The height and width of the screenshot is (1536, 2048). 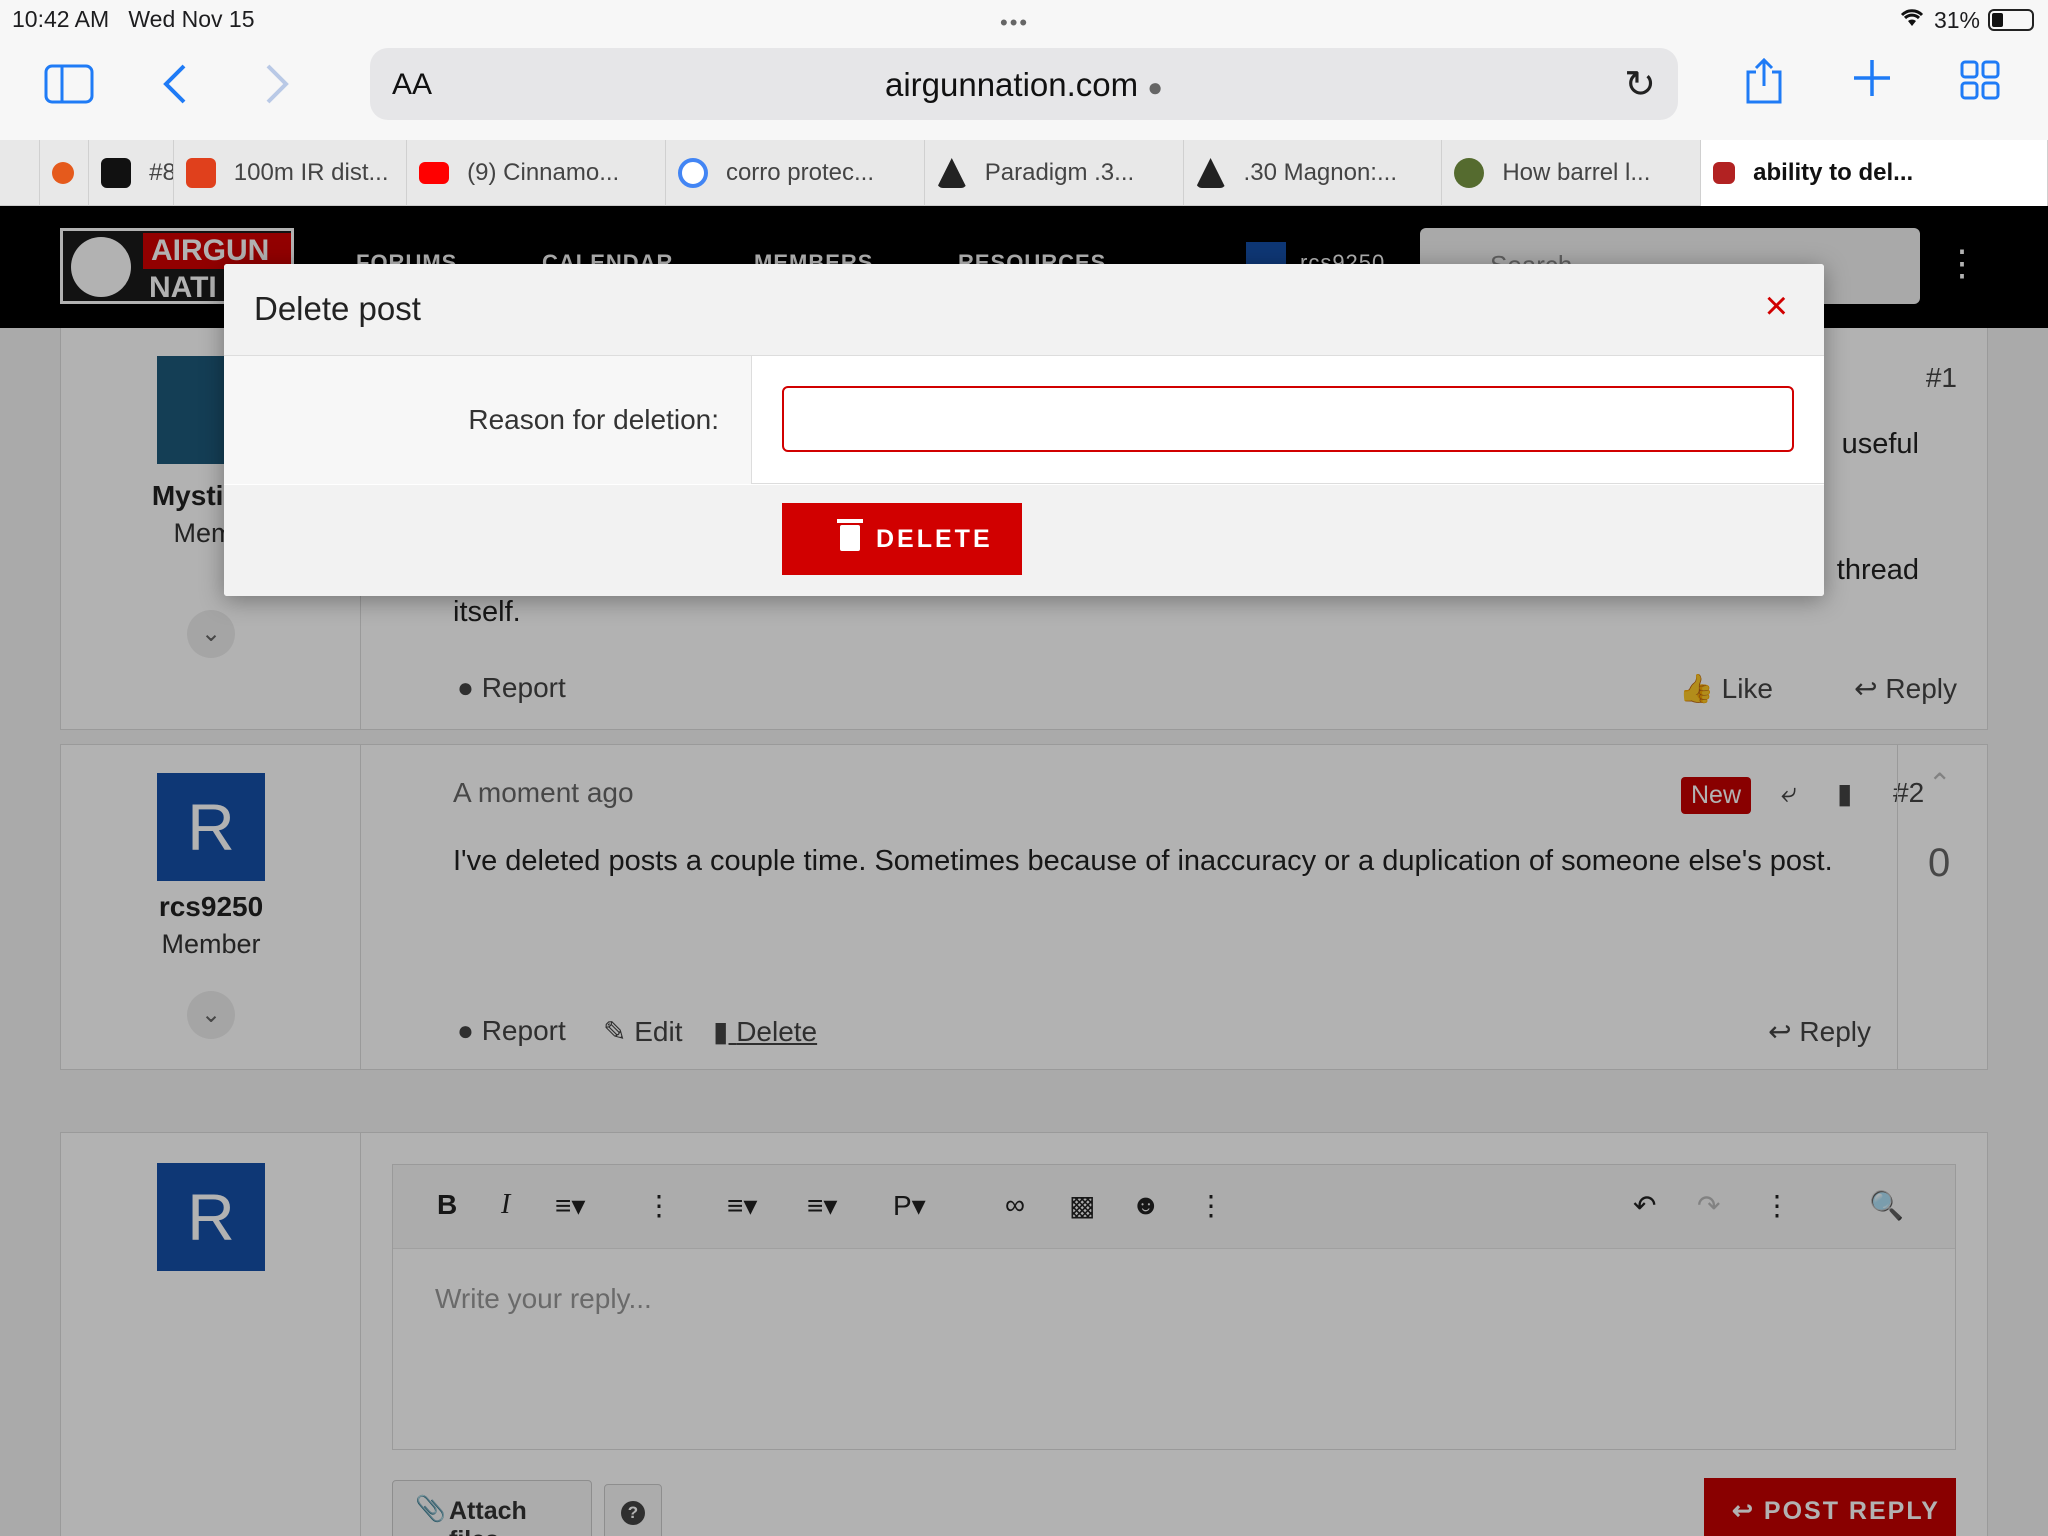 I want to click on status-right: 31%, so click(x=1966, y=20).